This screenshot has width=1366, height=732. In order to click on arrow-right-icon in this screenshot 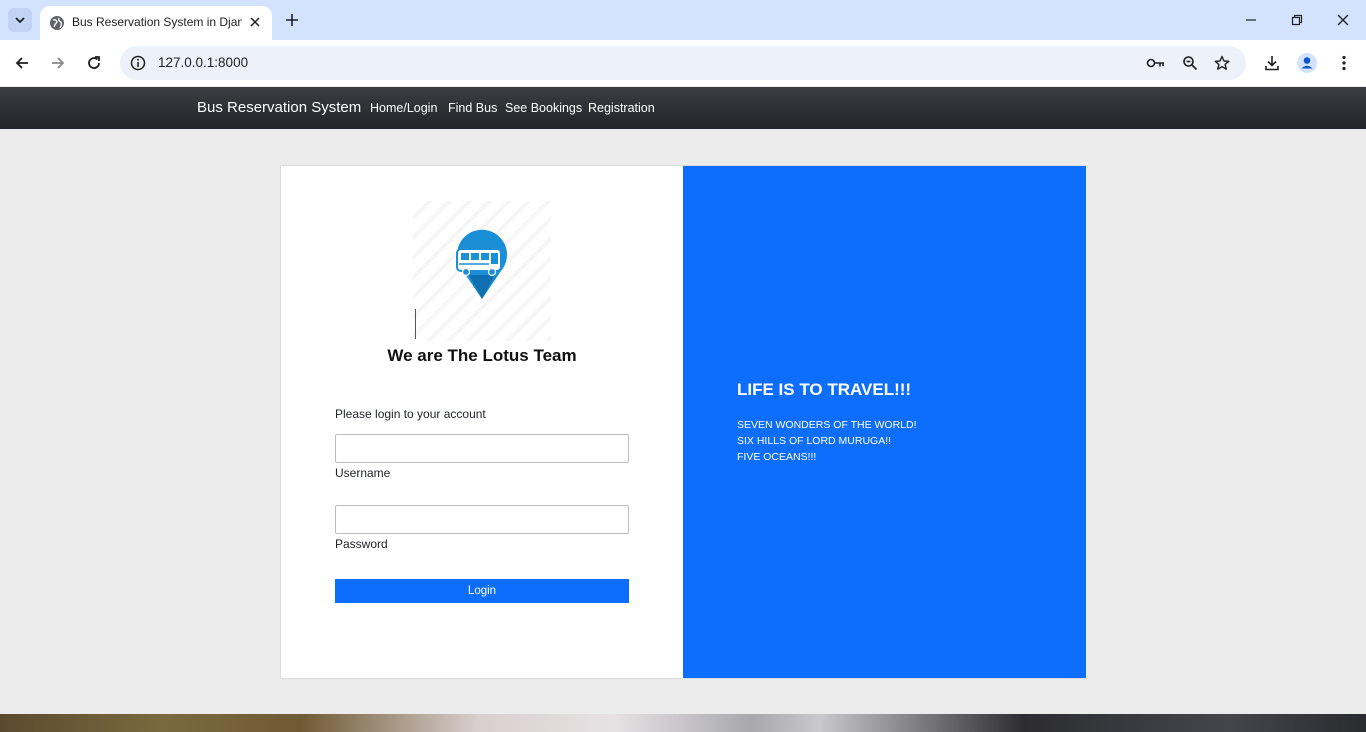, I will do `click(58, 63)`.